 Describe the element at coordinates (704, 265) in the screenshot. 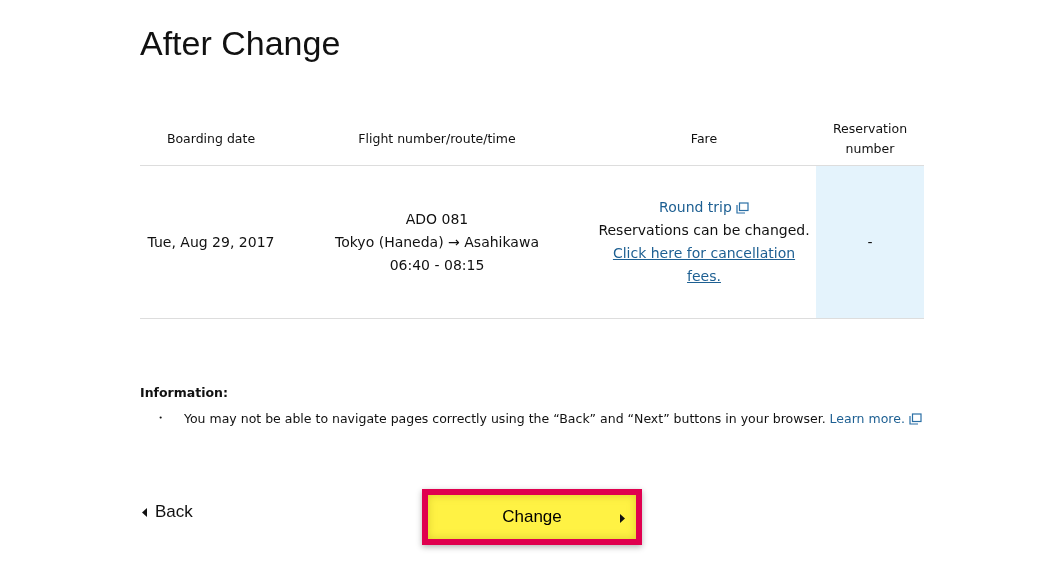

I see `cancellation-fees-link: Click here for cancellation fees.` at that location.